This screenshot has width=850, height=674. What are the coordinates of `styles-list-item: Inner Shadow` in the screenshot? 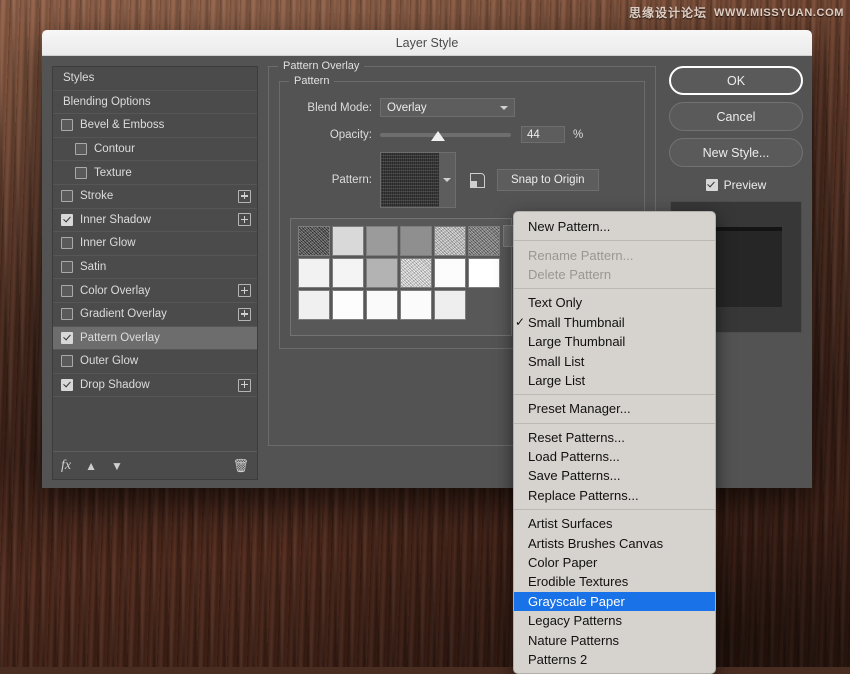 It's located at (155, 221).